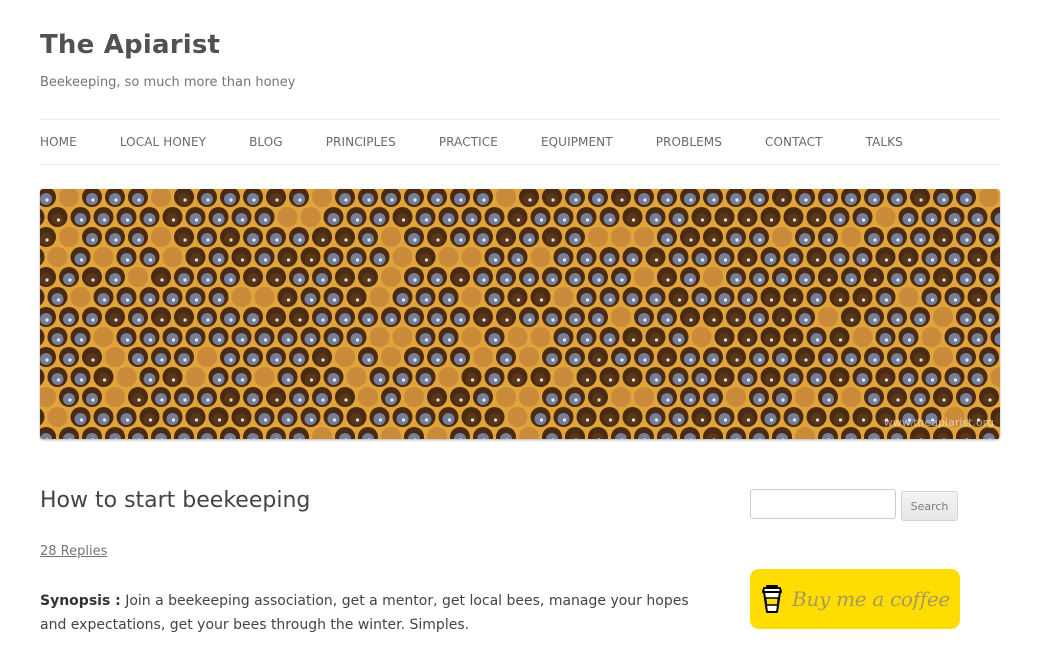 This screenshot has height=656, width=1040. I want to click on buy-me-a-coffee-button: Buy me a coffee, so click(855, 599).